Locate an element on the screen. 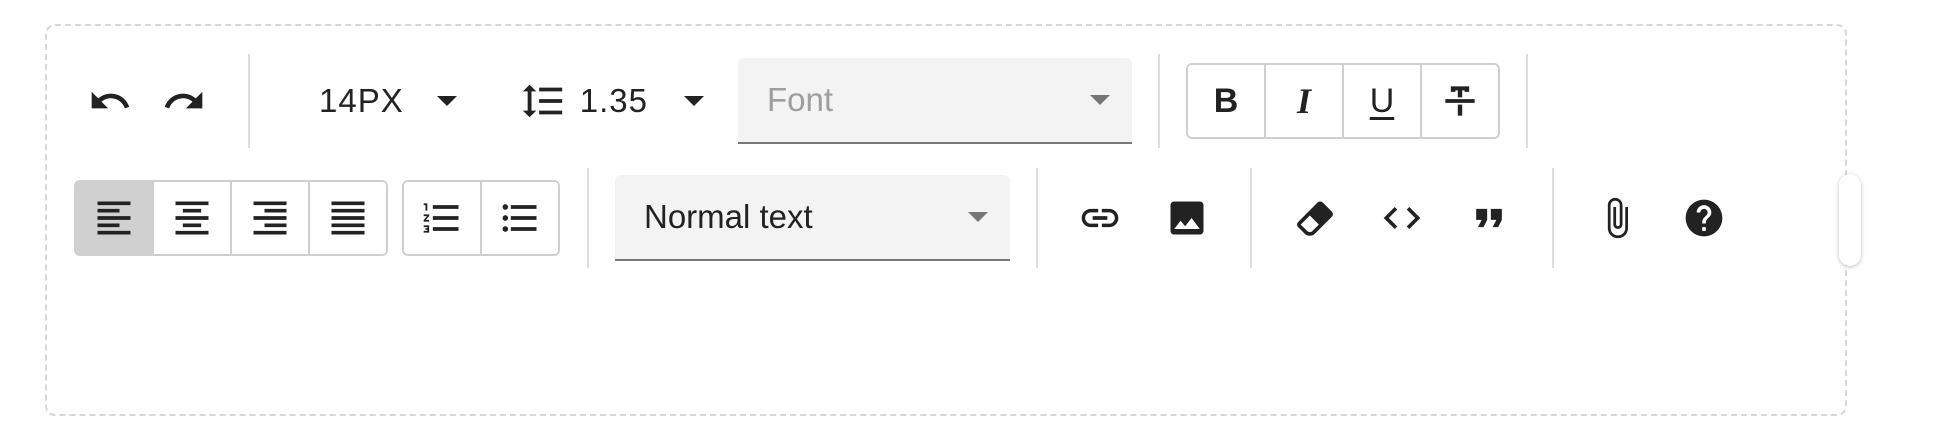 The image size is (1940, 440). align-center-button is located at coordinates (191, 218).